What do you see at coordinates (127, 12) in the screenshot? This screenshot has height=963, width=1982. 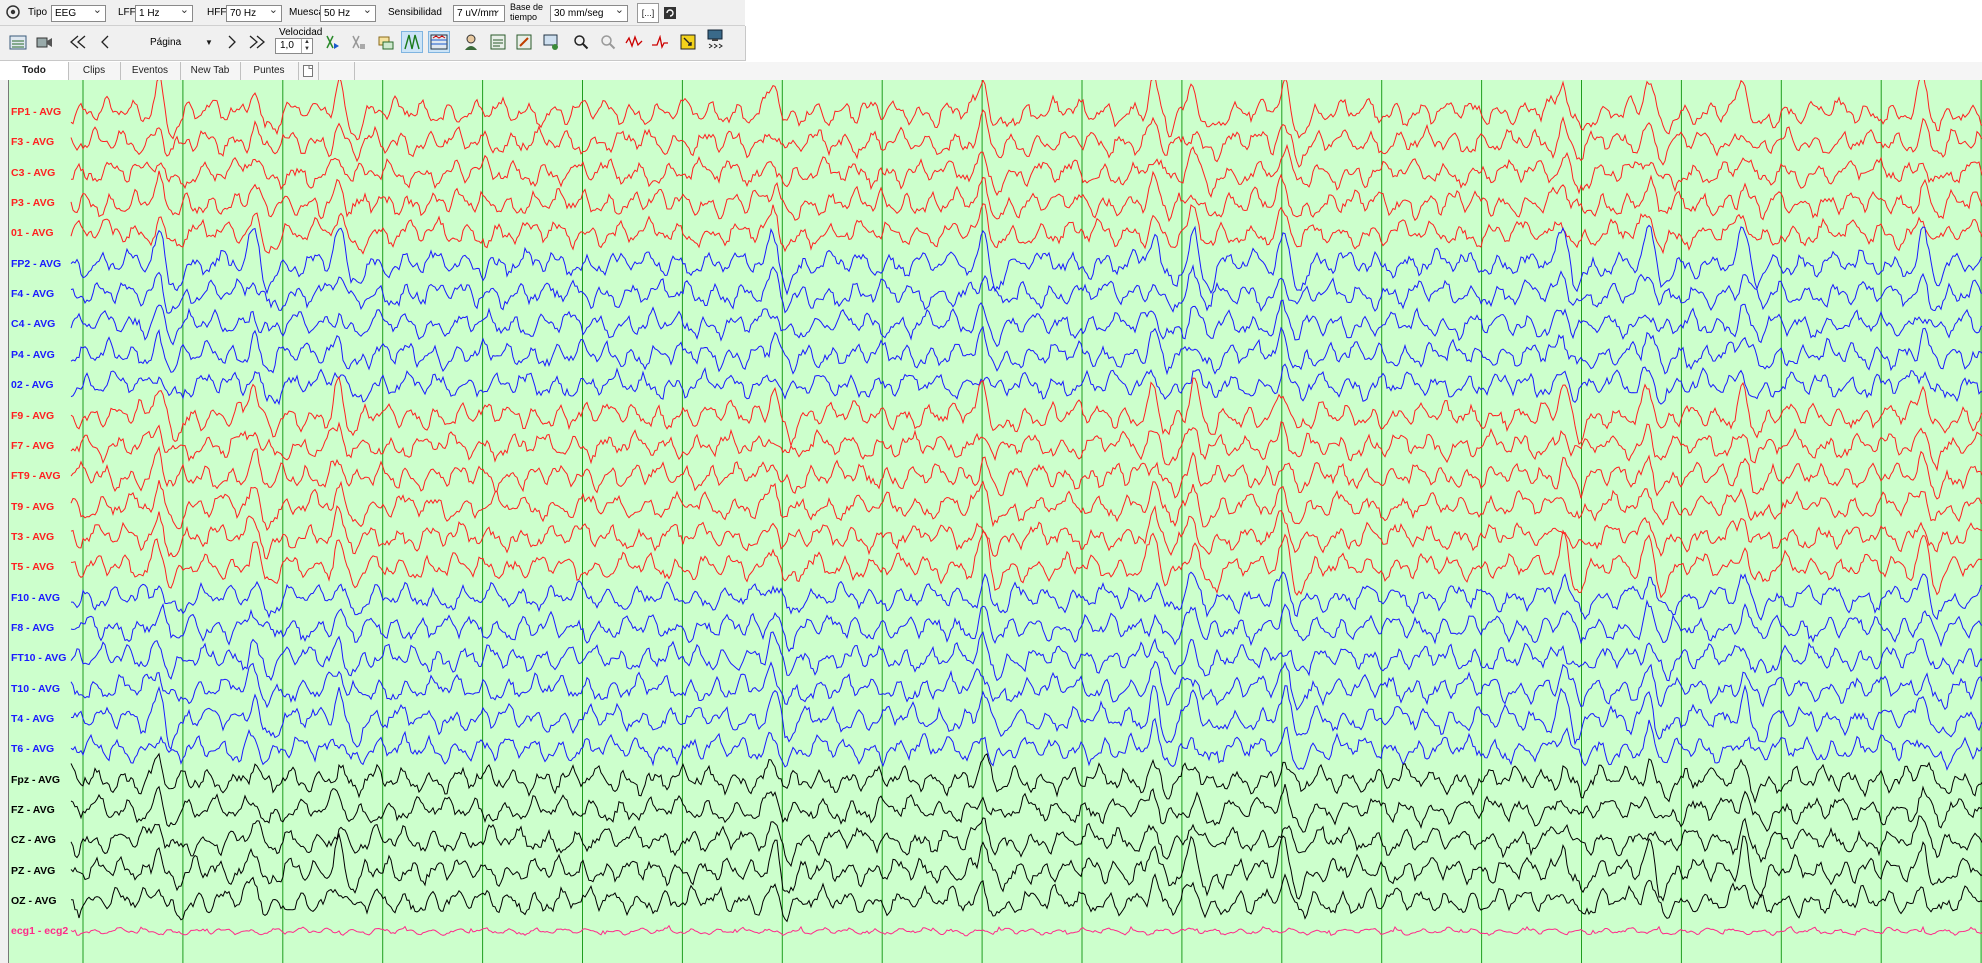 I see `lff-label: LFF` at bounding box center [127, 12].